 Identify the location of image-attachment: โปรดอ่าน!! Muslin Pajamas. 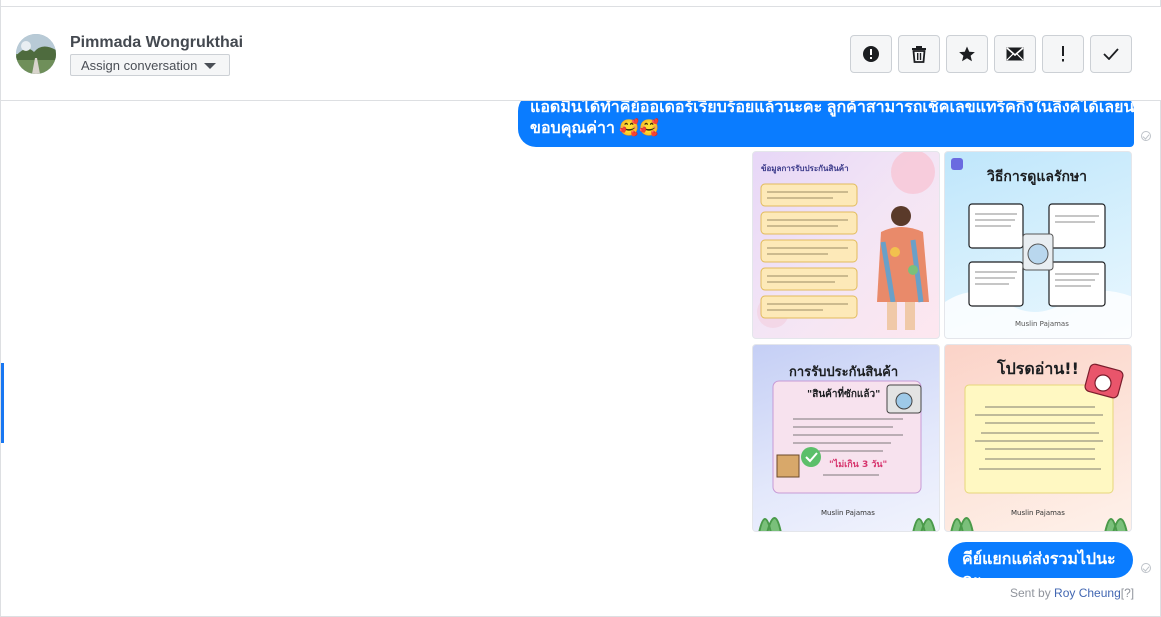
(1038, 438).